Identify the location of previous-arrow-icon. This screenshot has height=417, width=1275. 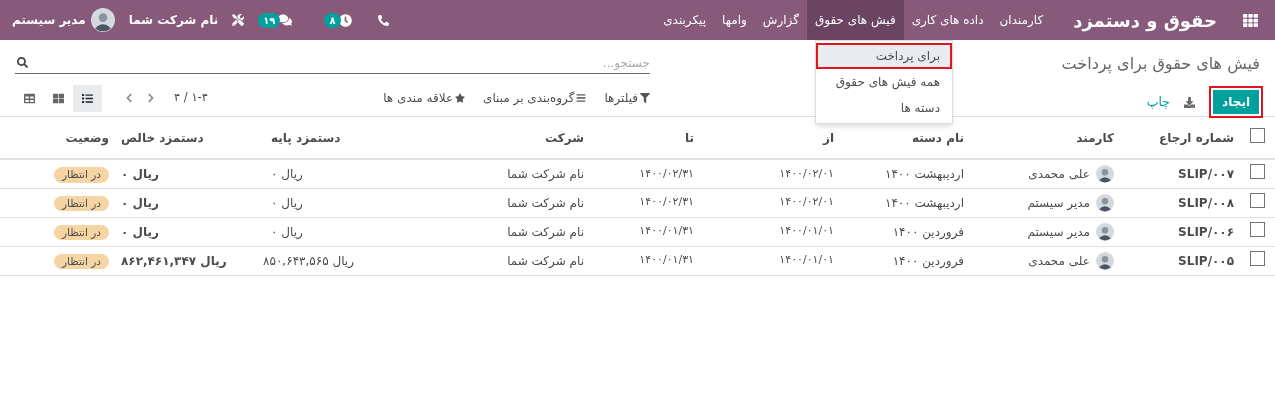
(151, 98).